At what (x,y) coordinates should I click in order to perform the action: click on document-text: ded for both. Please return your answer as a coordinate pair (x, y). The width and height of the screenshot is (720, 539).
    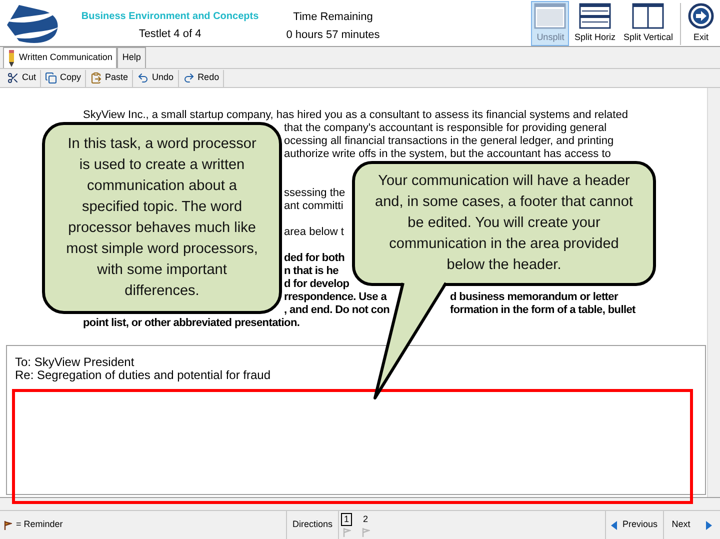
    Looking at the image, I should click on (314, 258).